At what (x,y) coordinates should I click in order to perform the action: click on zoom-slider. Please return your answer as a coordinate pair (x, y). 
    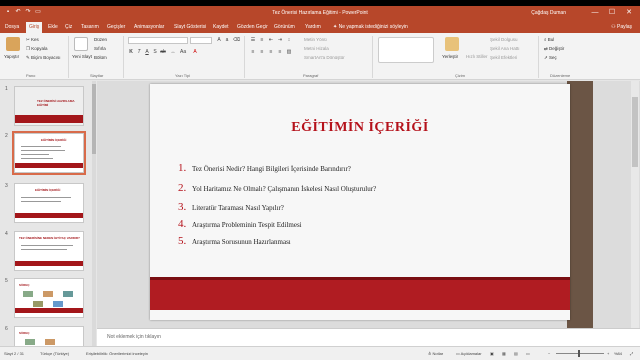
    Looking at the image, I should click on (580, 353).